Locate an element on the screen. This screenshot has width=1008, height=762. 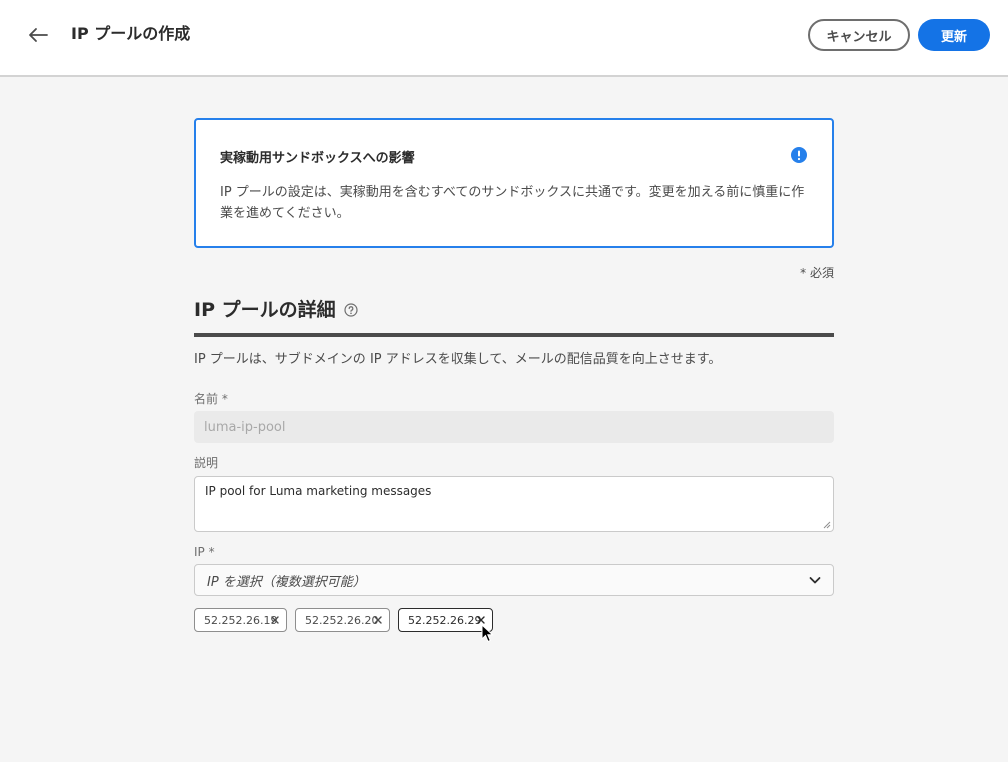
resize-grip-icon is located at coordinates (827, 525).